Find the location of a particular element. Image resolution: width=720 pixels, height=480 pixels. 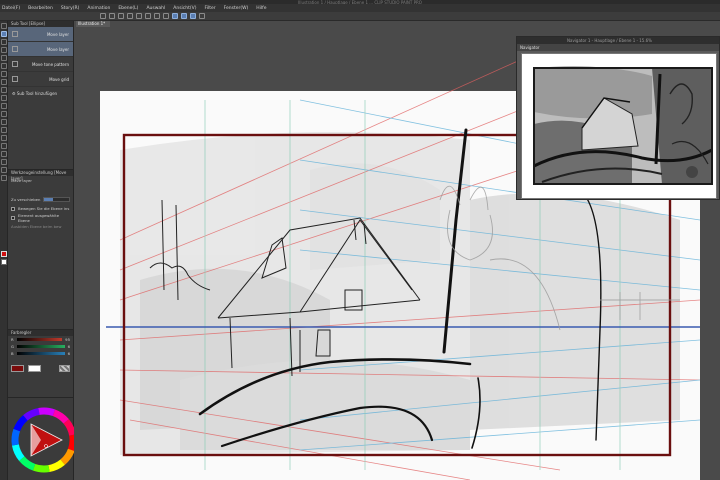

navigator-thumbnail is located at coordinates (619, 126).